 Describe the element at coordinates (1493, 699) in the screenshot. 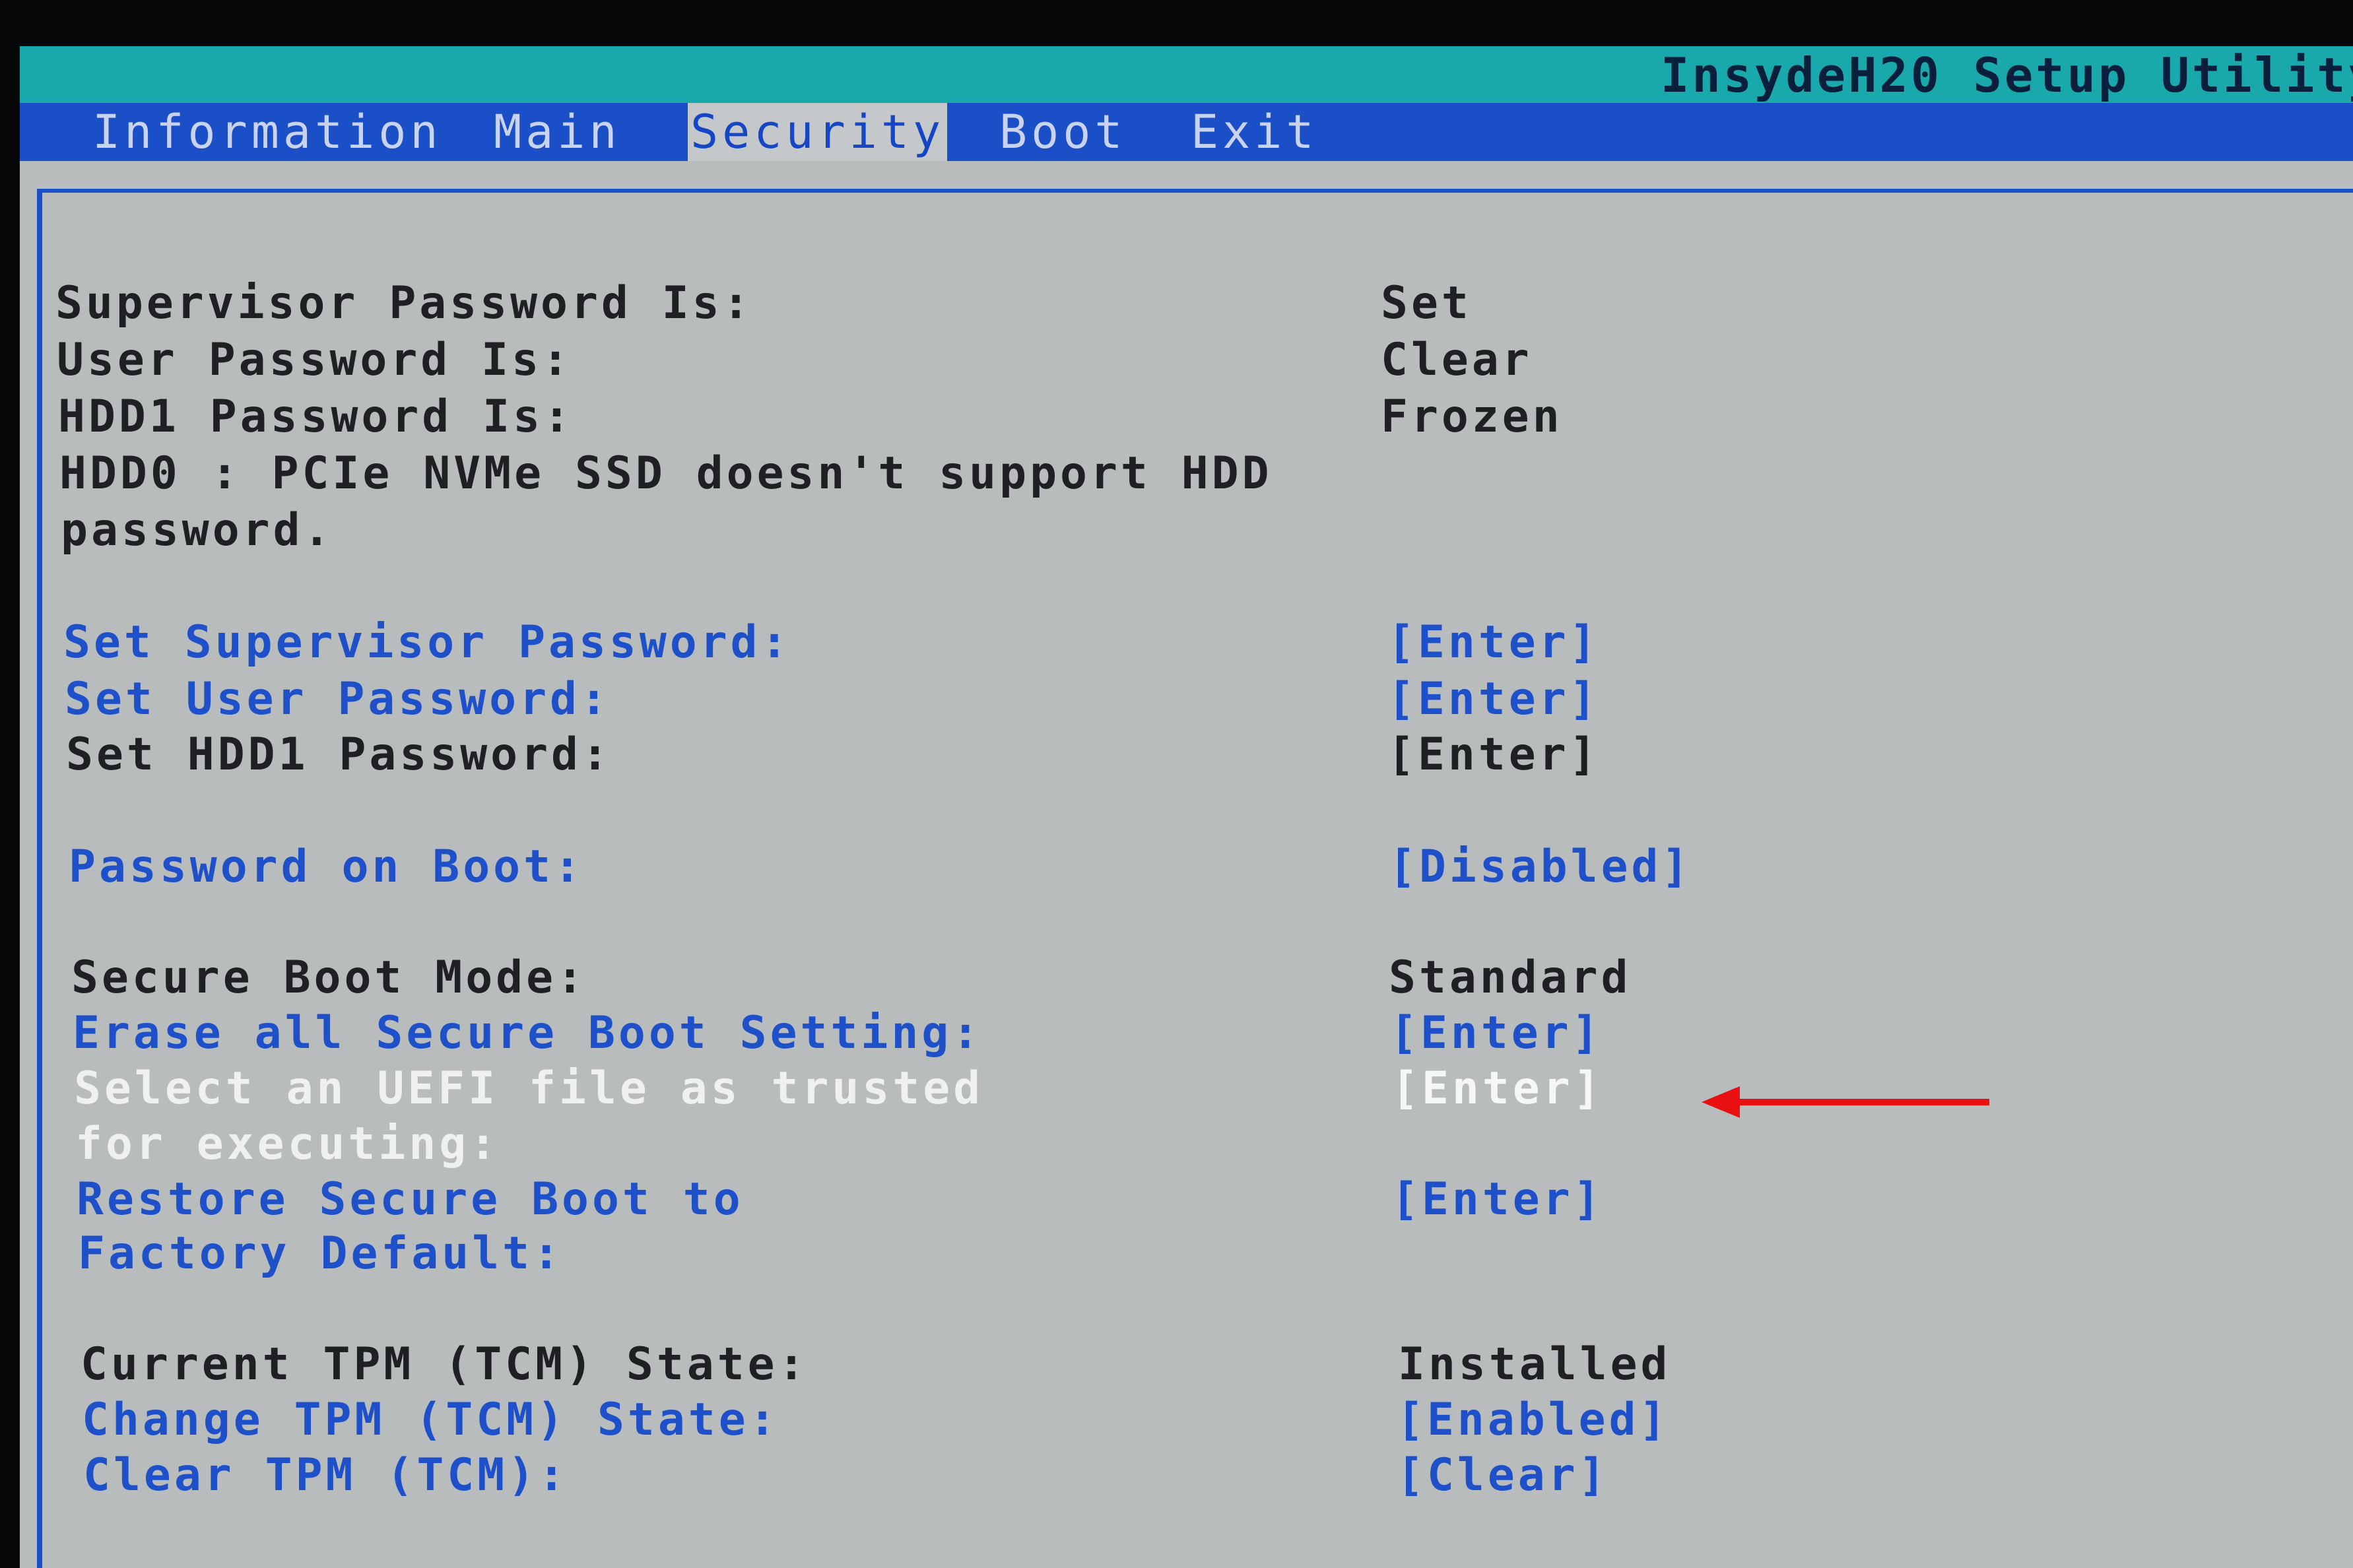

I see `set-user-password-button: [Enter]` at that location.